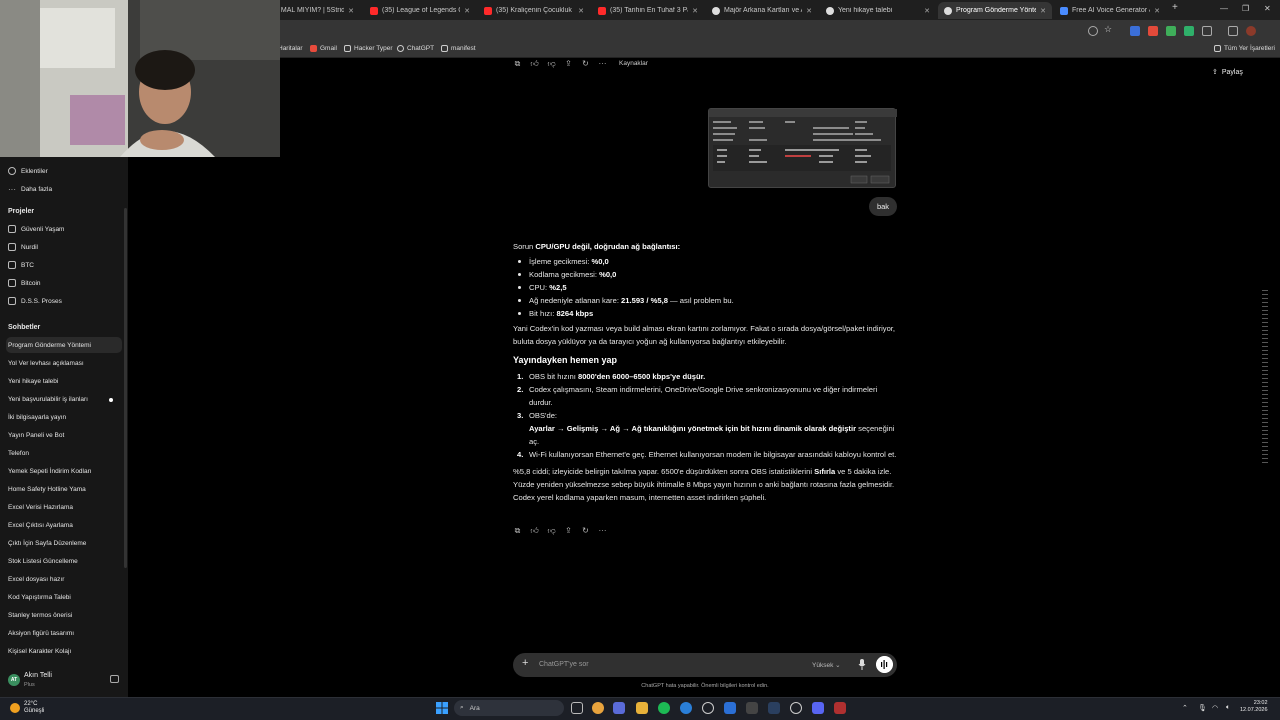  I want to click on sidebar-project: BTC, so click(64, 265).